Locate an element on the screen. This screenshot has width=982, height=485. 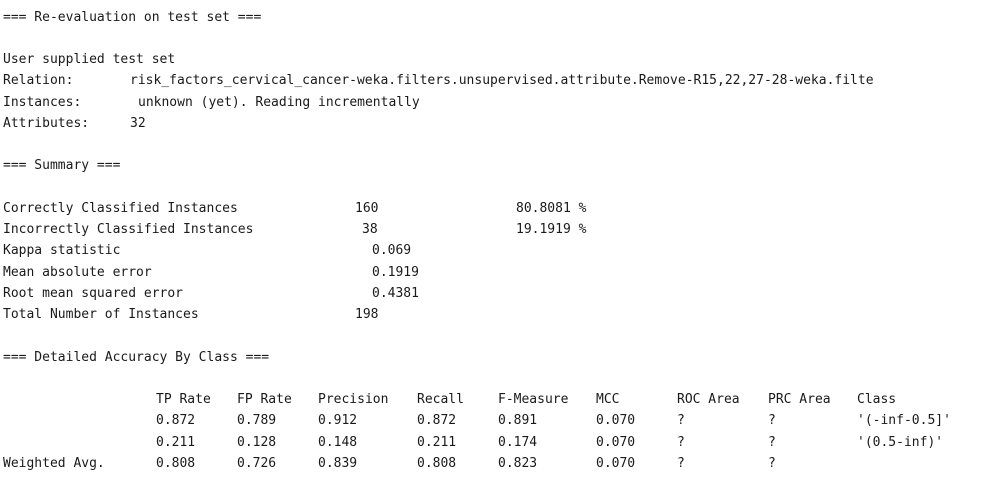
column-header: TP Rate is located at coordinates (183, 399).